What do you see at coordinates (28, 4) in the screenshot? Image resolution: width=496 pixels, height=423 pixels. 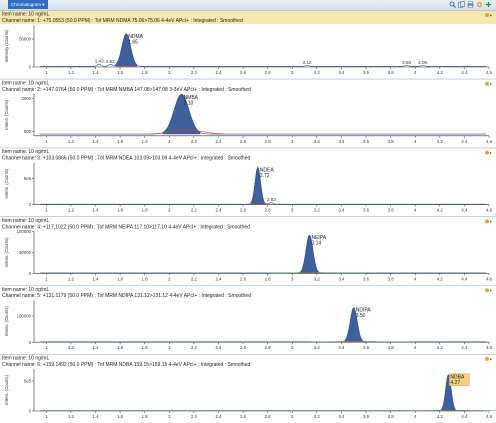 I see `window-title: Chromatogram ▾` at bounding box center [28, 4].